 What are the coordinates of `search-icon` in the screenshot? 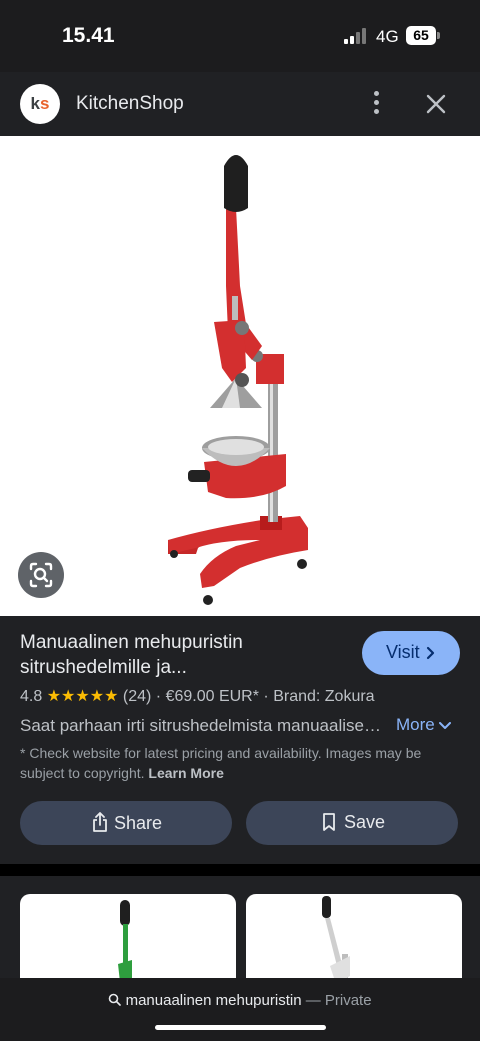 It's located at (115, 999).